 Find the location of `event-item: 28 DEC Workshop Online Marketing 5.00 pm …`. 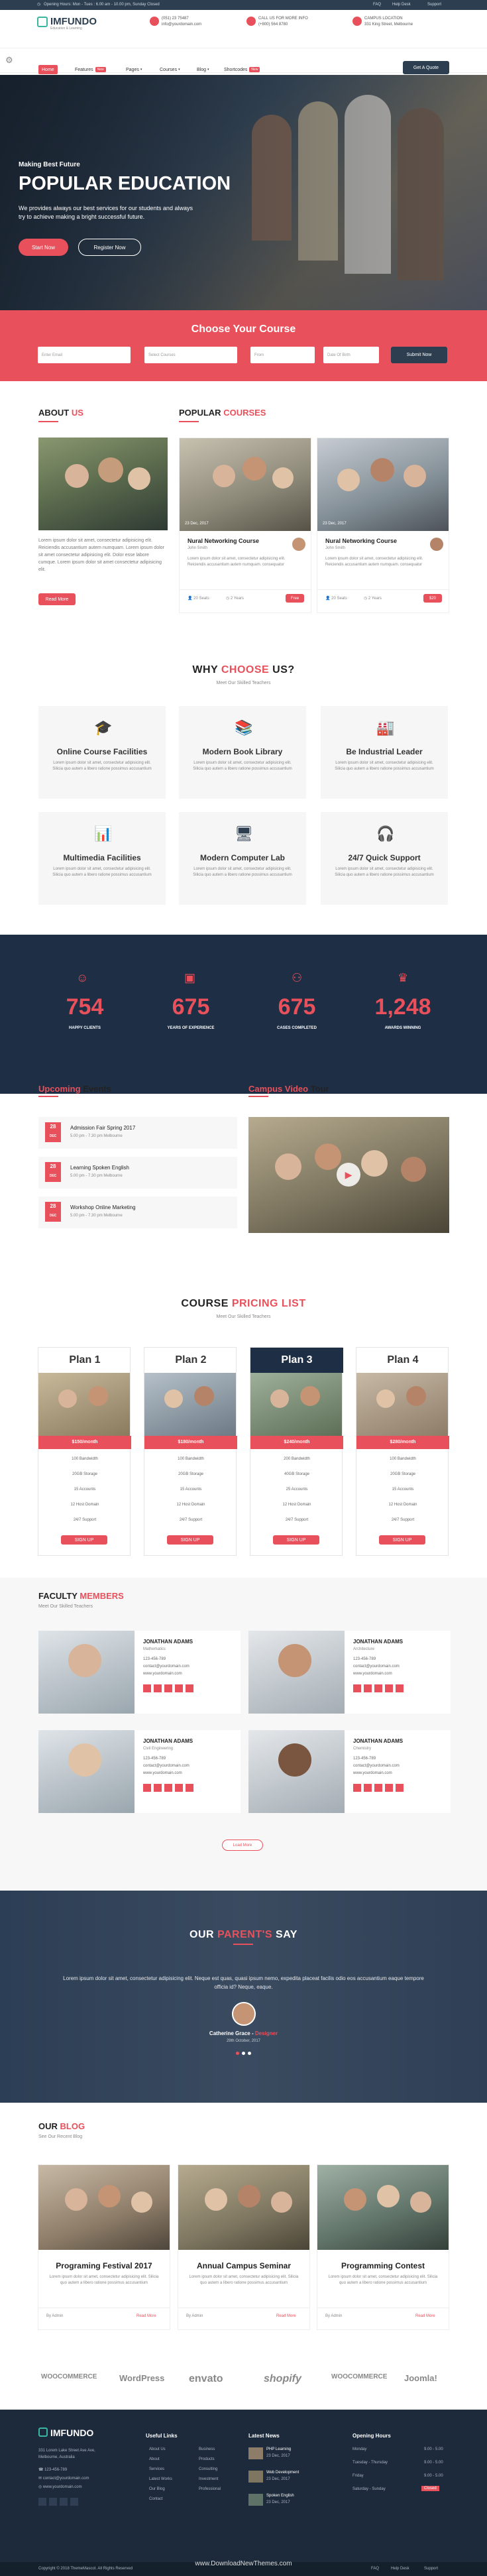

event-item: 28 DEC Workshop Online Marketing 5.00 pm … is located at coordinates (137, 1212).